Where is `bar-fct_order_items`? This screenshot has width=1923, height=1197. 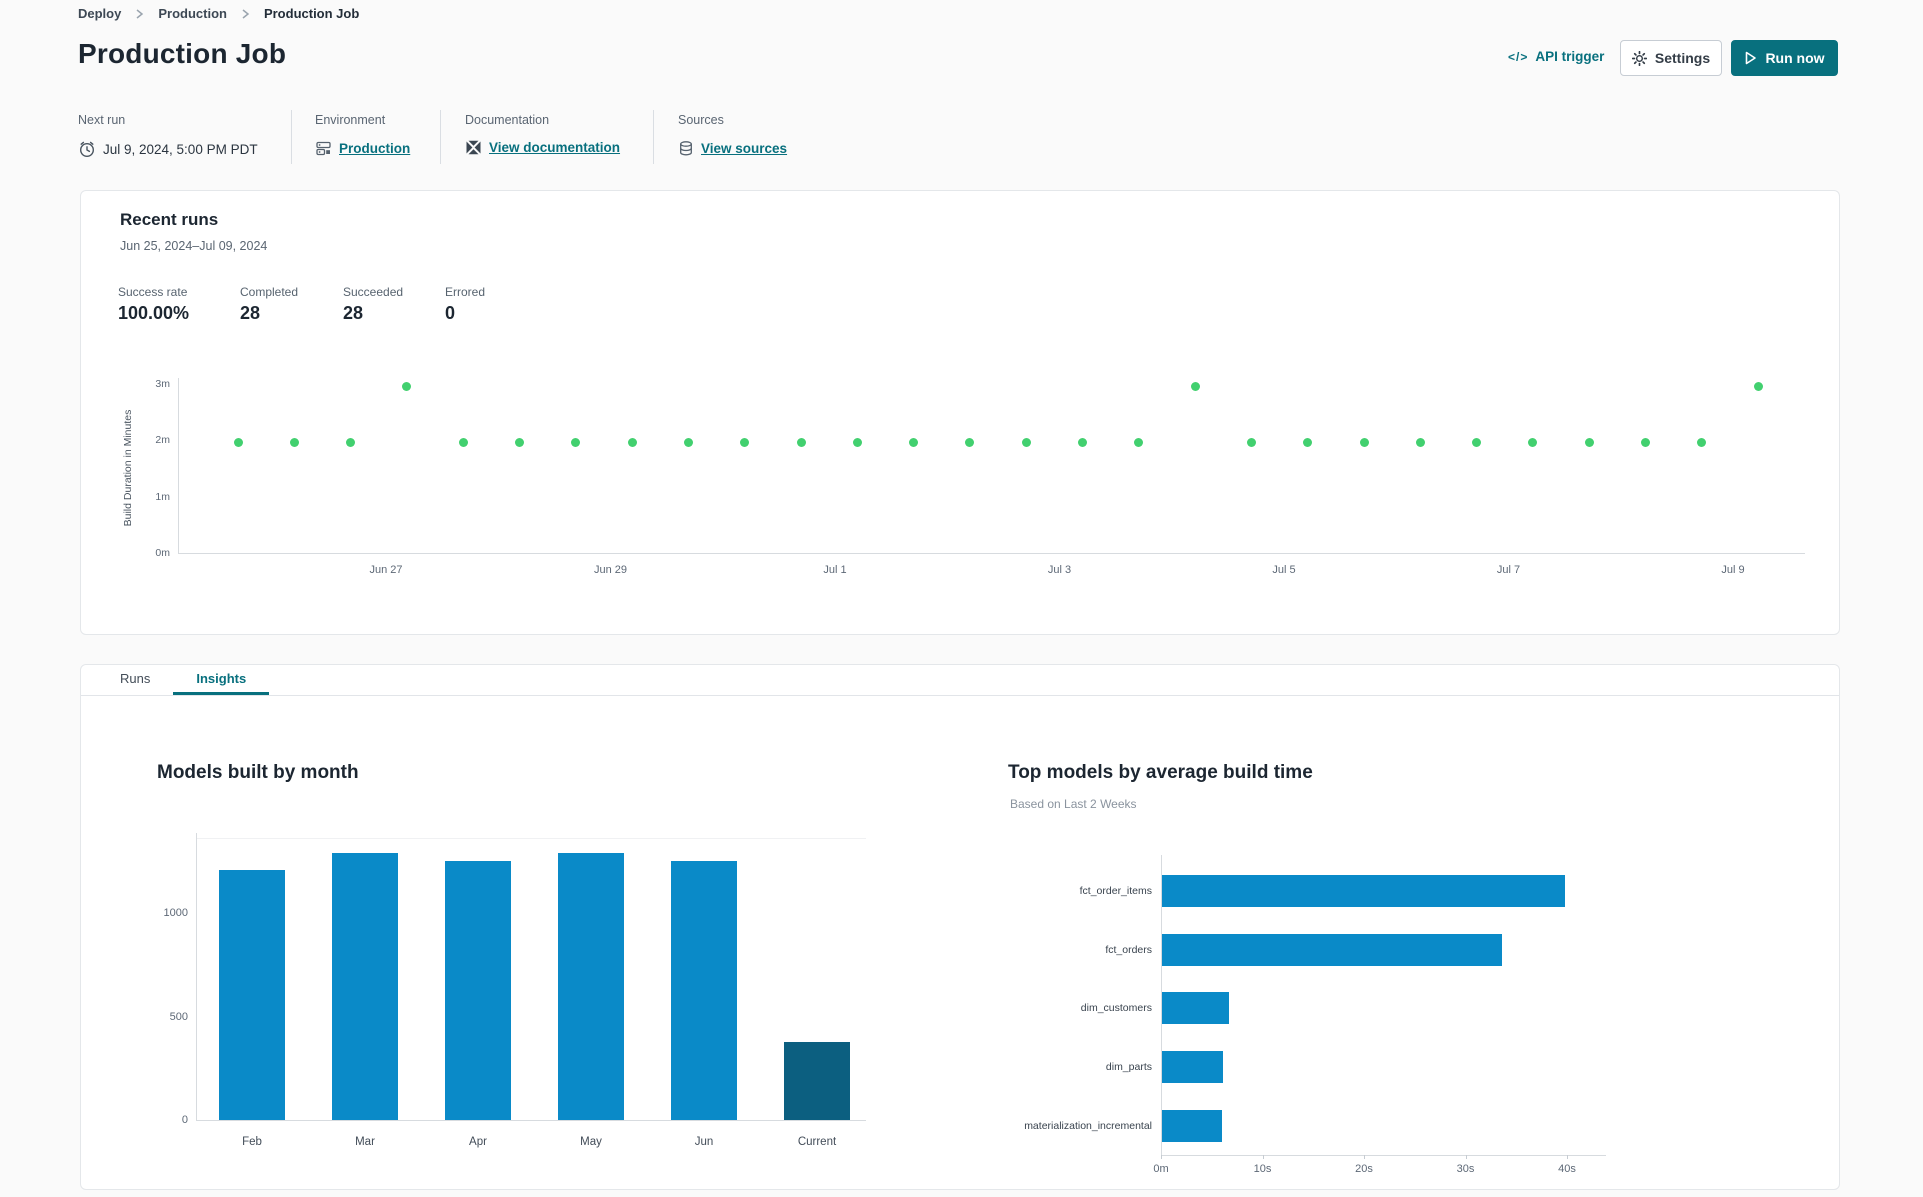
bar-fct_order_items is located at coordinates (1363, 891).